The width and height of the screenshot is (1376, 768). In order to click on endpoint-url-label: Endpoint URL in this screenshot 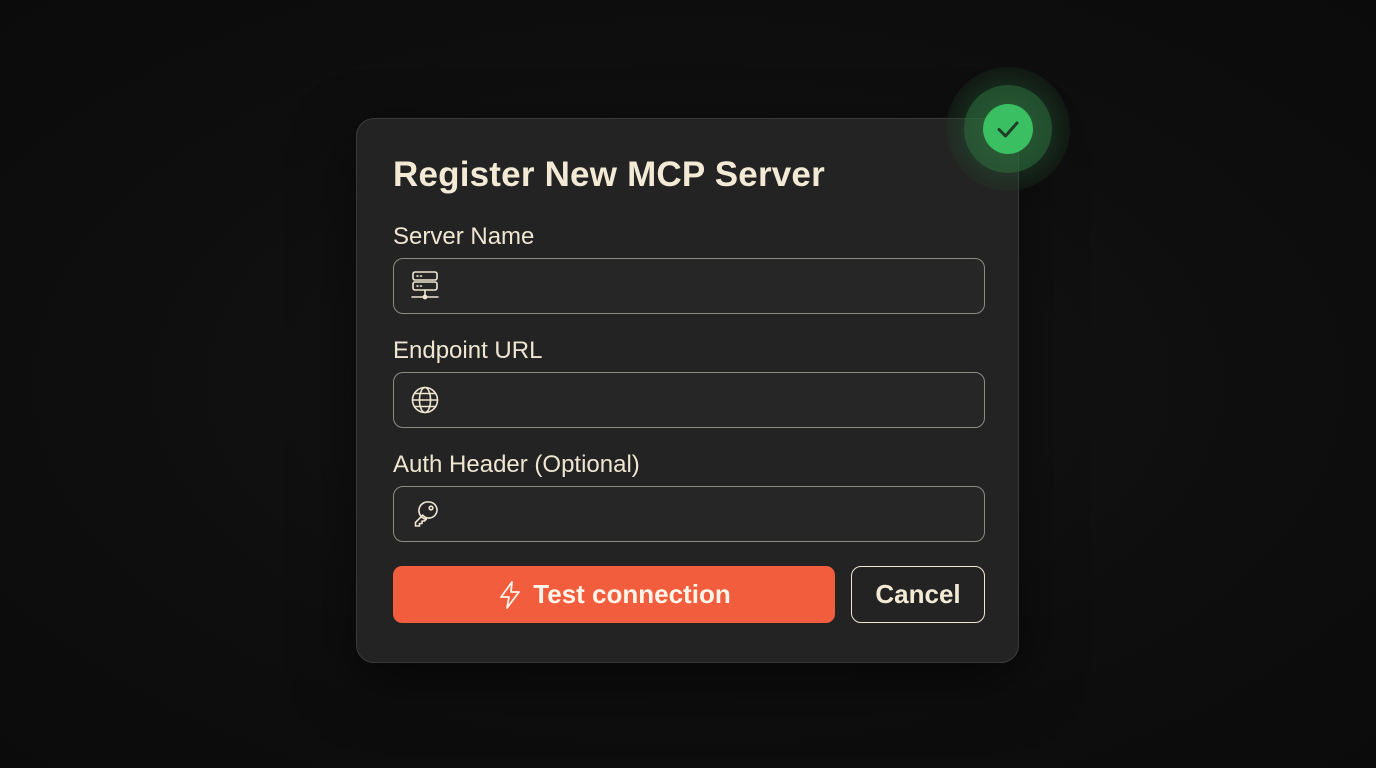, I will do `click(468, 350)`.